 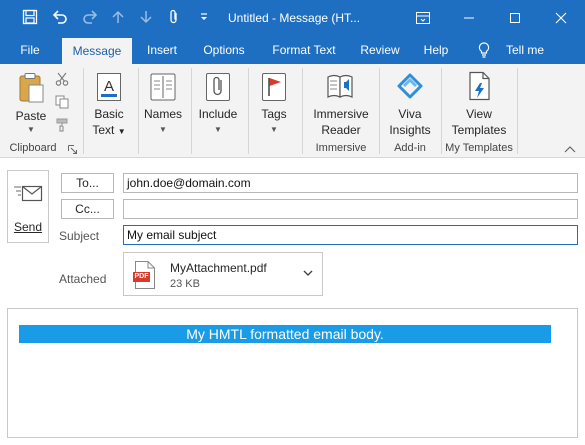 What do you see at coordinates (218, 114) in the screenshot?
I see `include-label: Include` at bounding box center [218, 114].